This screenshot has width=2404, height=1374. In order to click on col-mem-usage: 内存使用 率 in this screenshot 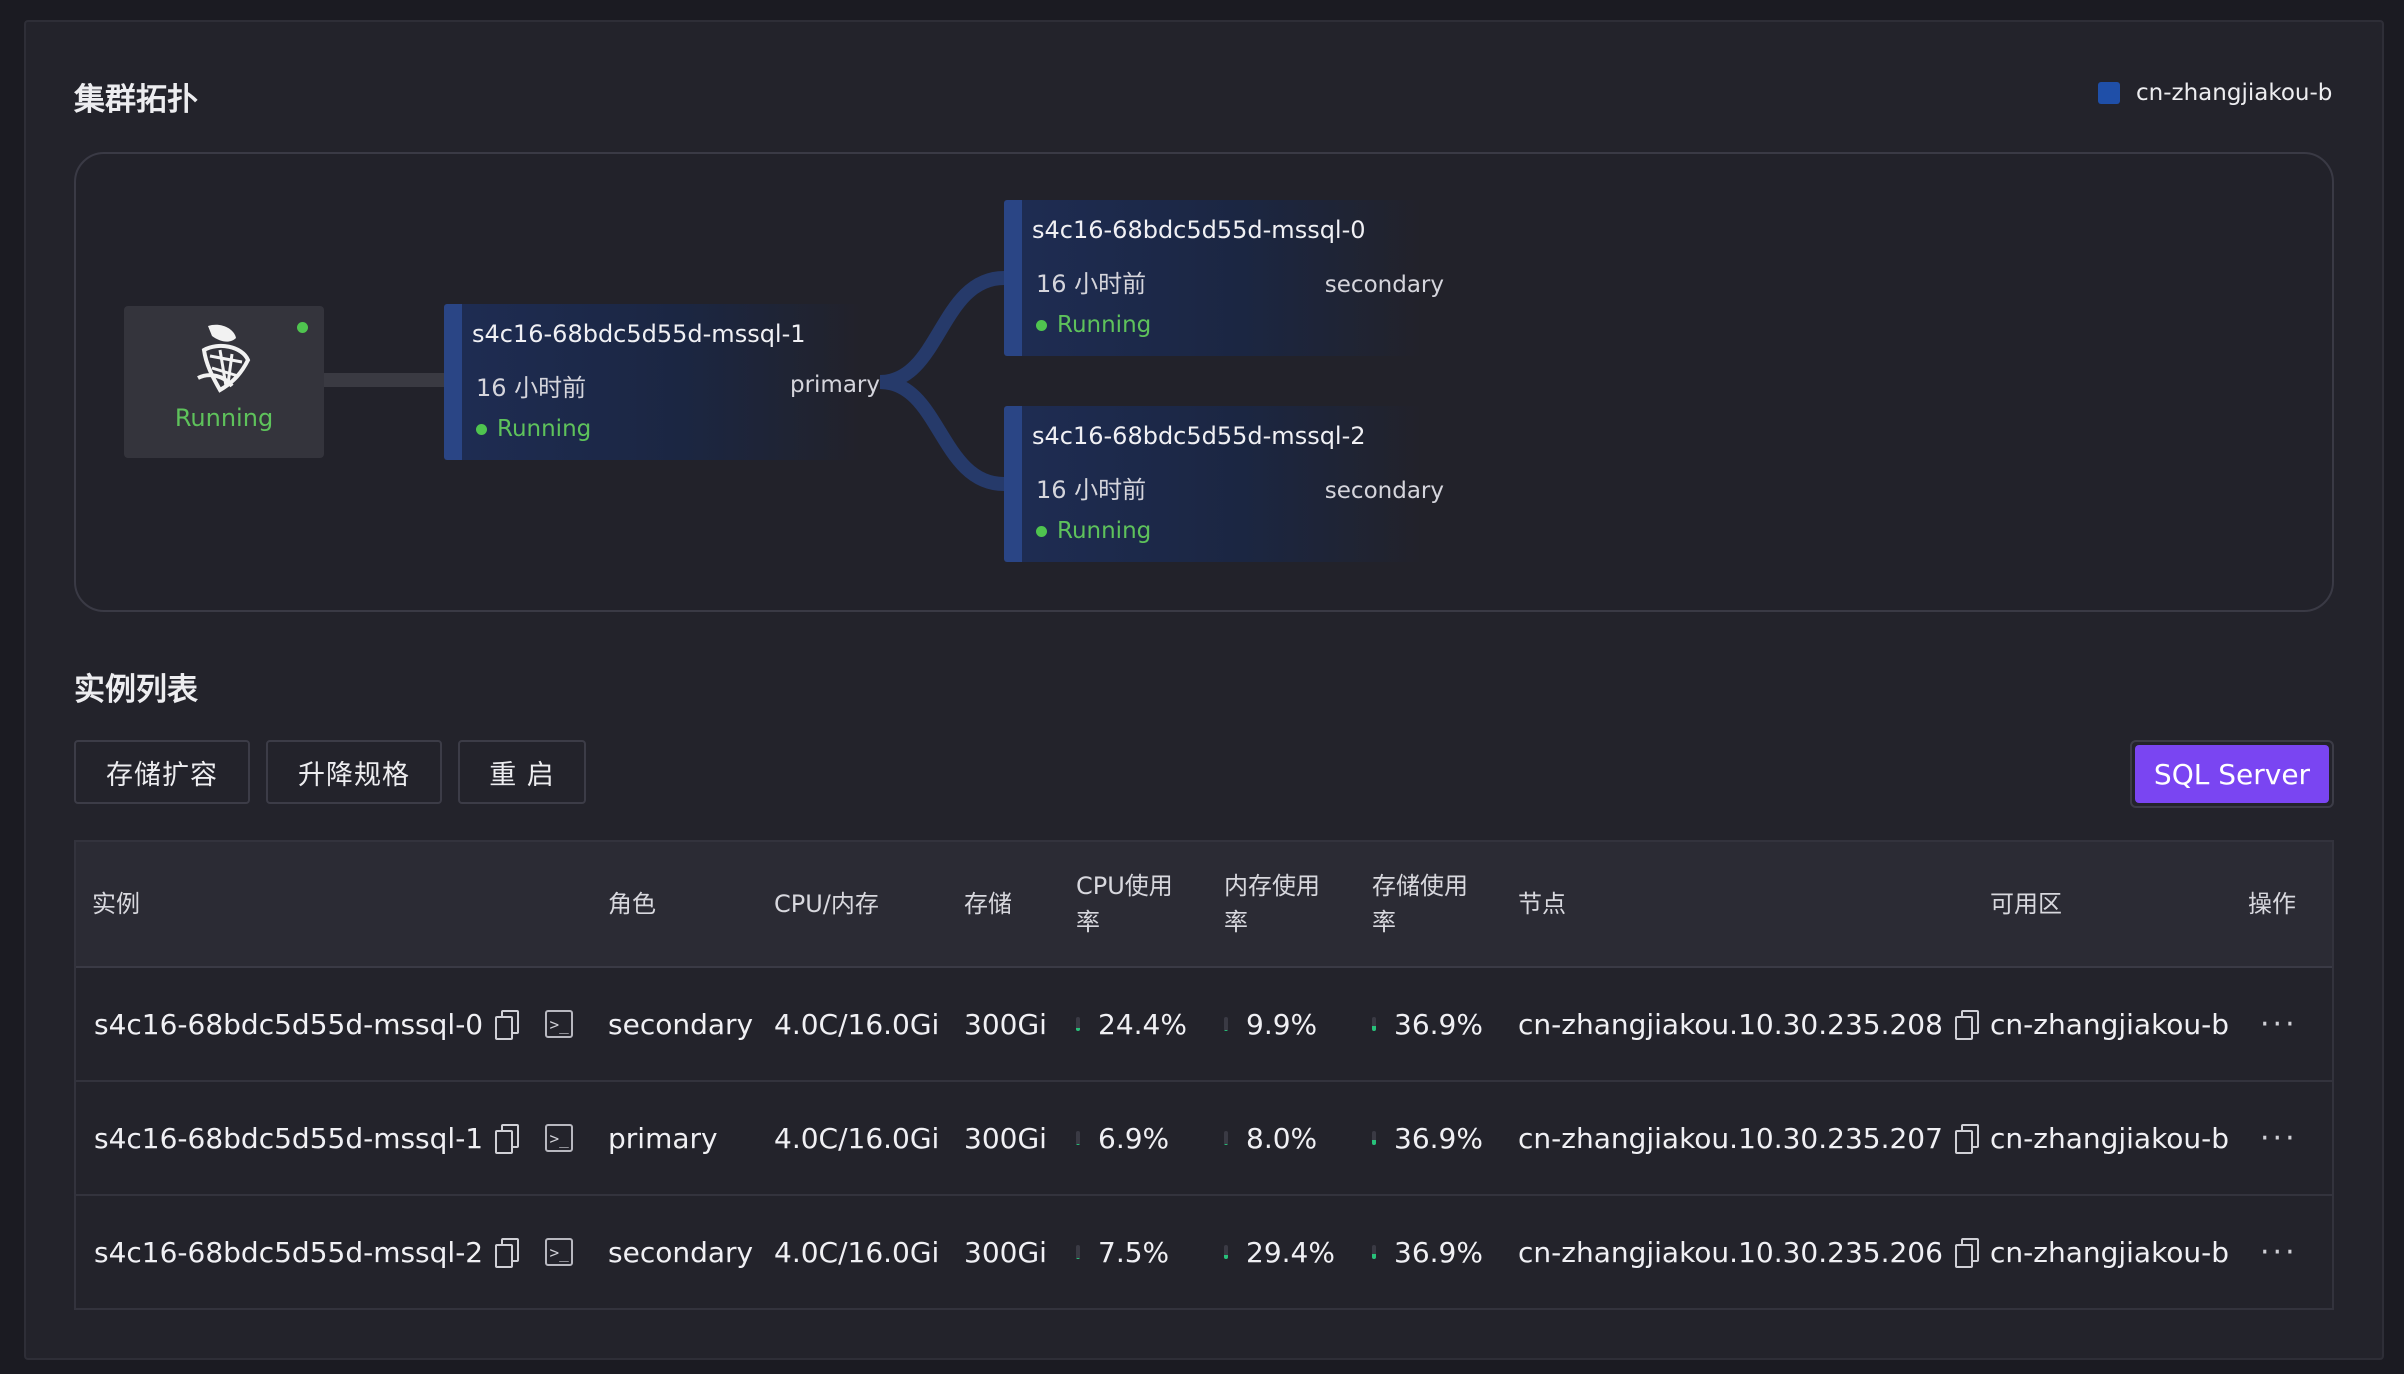, I will do `click(1272, 904)`.